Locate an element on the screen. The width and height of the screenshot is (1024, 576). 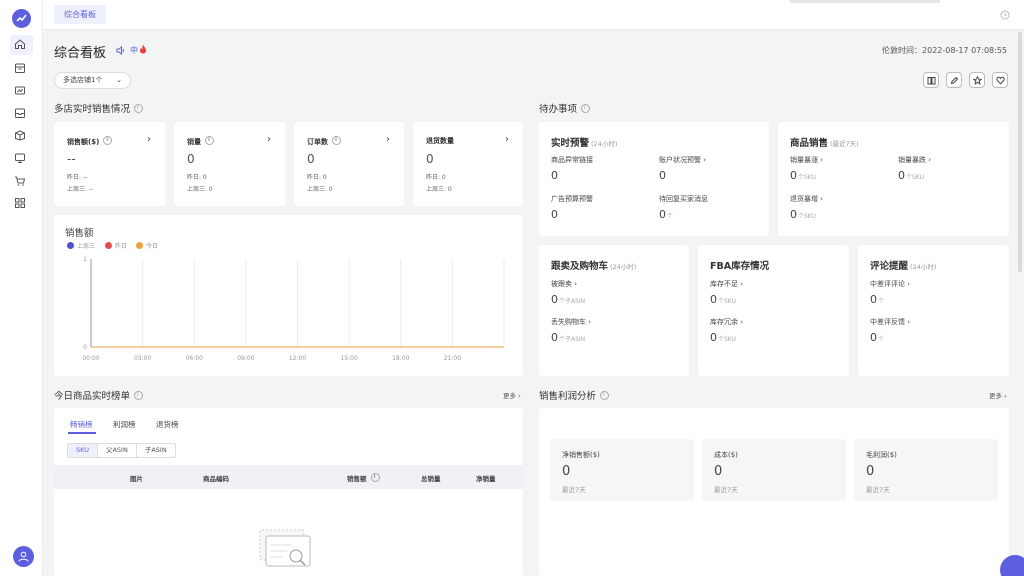
alert-label: 广告预算预警 is located at coordinates (572, 199).